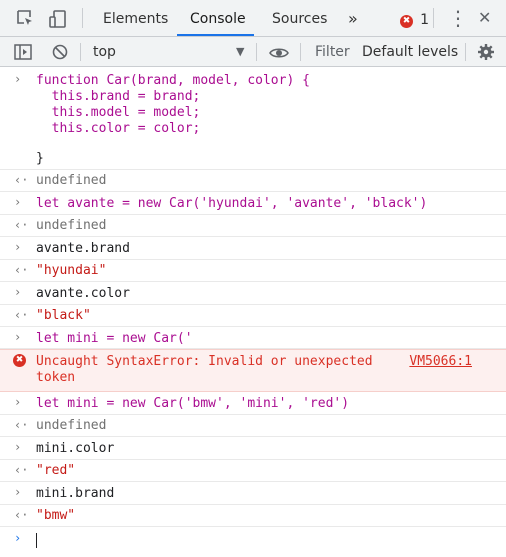 Image resolution: width=506 pixels, height=557 pixels. I want to click on error-source-link: VM5066:1, so click(440, 362).